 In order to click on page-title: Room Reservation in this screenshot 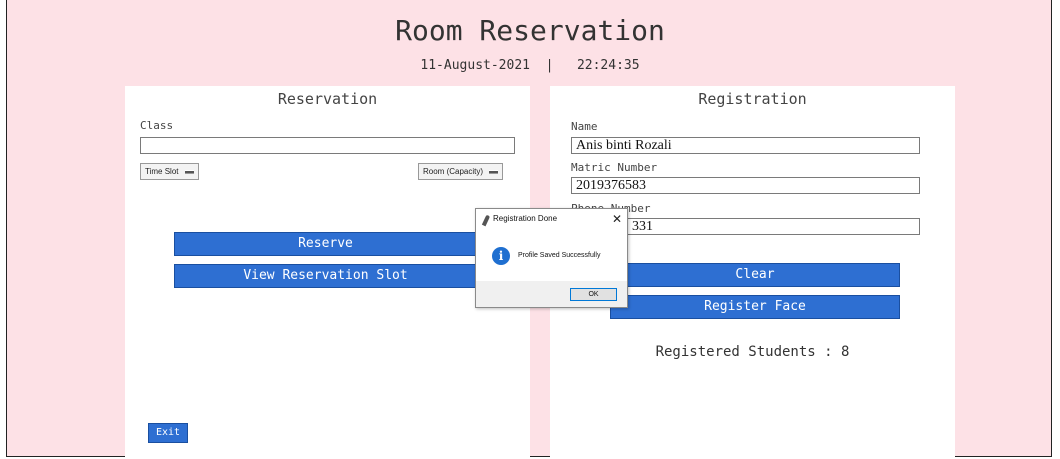, I will do `click(530, 30)`.